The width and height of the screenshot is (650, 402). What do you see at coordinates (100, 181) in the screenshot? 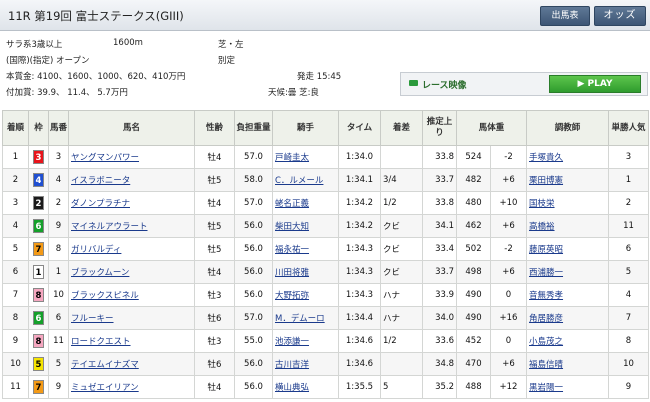
I see `horse-name-link: イスラボニータ` at bounding box center [100, 181].